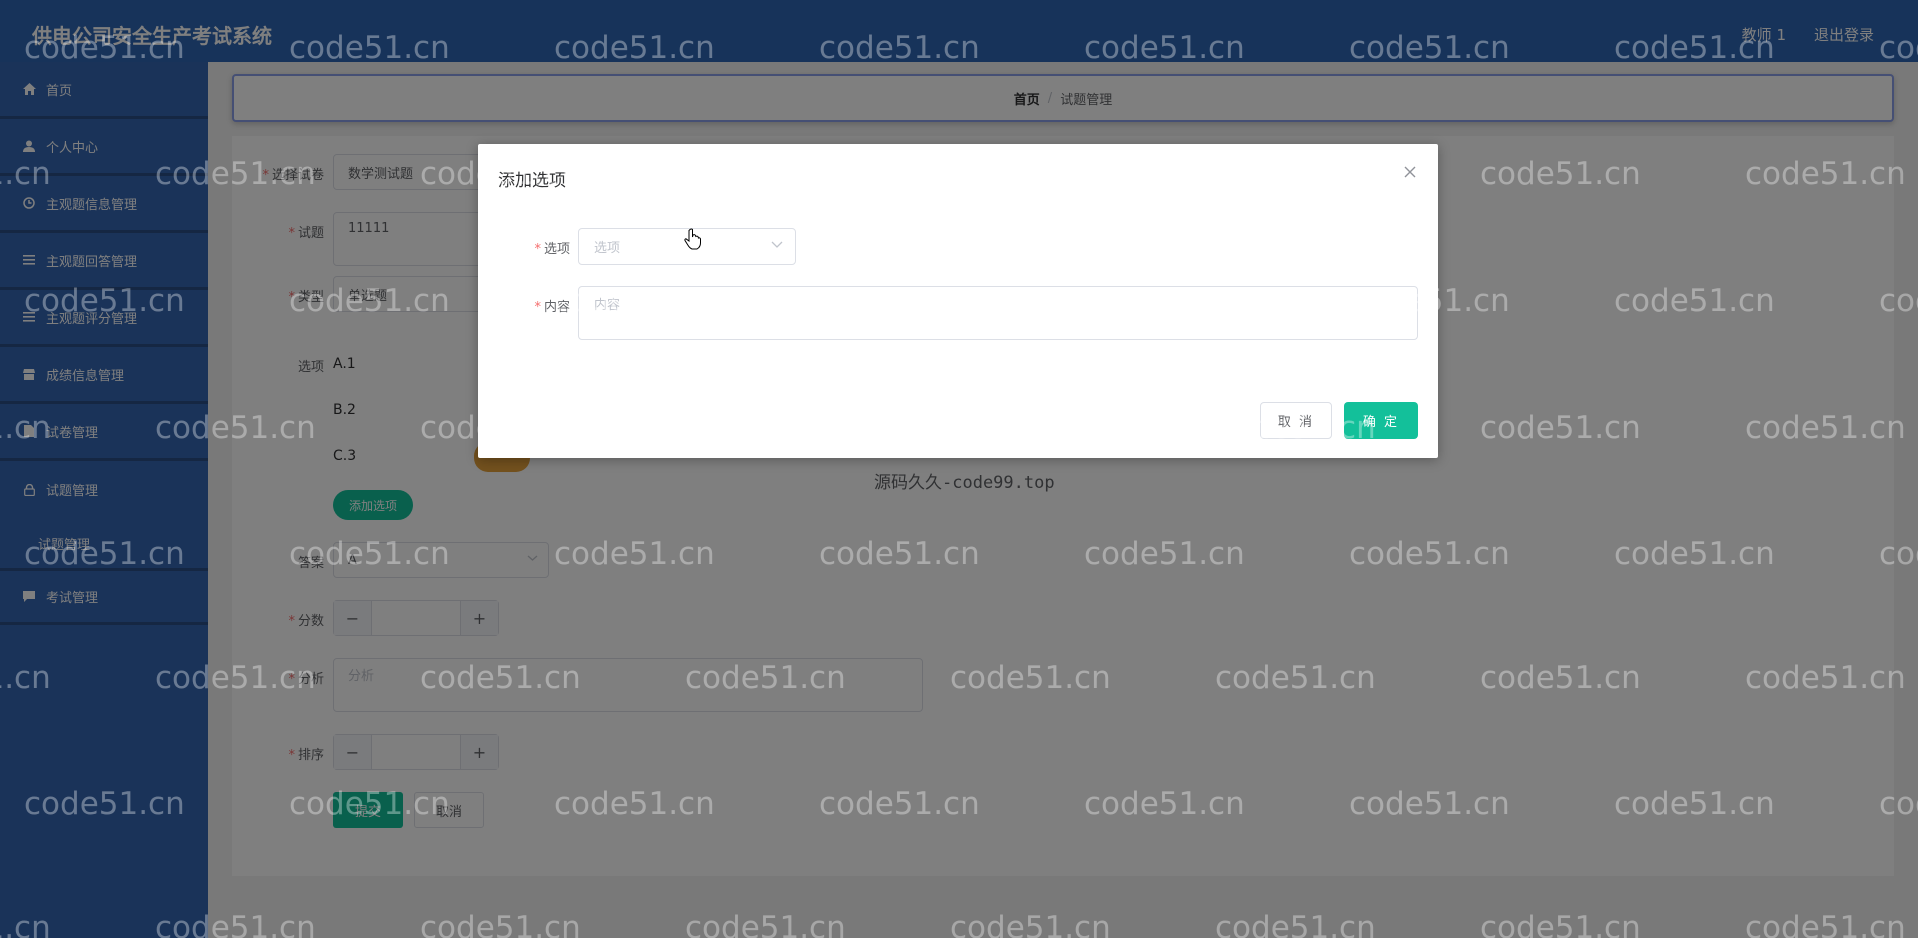 The height and width of the screenshot is (938, 1918). I want to click on content-label: * 内容, so click(552, 307).